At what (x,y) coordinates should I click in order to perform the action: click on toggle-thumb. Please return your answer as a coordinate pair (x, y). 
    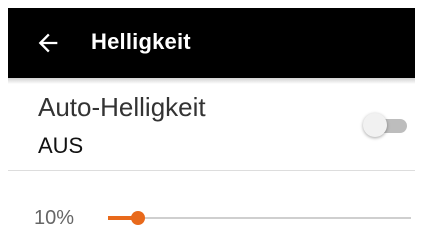
    Looking at the image, I should click on (375, 125).